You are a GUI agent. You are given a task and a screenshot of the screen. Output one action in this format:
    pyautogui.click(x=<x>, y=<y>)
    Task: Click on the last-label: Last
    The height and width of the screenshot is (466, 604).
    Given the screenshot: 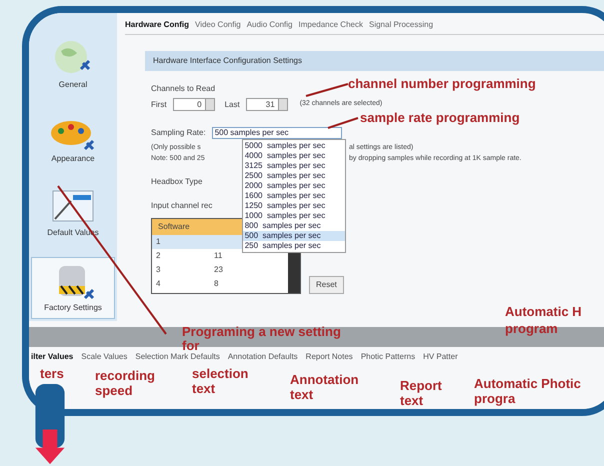 What is the action you would take?
    pyautogui.click(x=232, y=104)
    